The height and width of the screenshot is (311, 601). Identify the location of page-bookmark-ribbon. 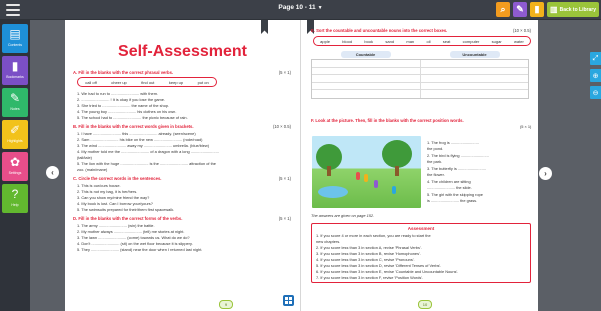
(264, 27).